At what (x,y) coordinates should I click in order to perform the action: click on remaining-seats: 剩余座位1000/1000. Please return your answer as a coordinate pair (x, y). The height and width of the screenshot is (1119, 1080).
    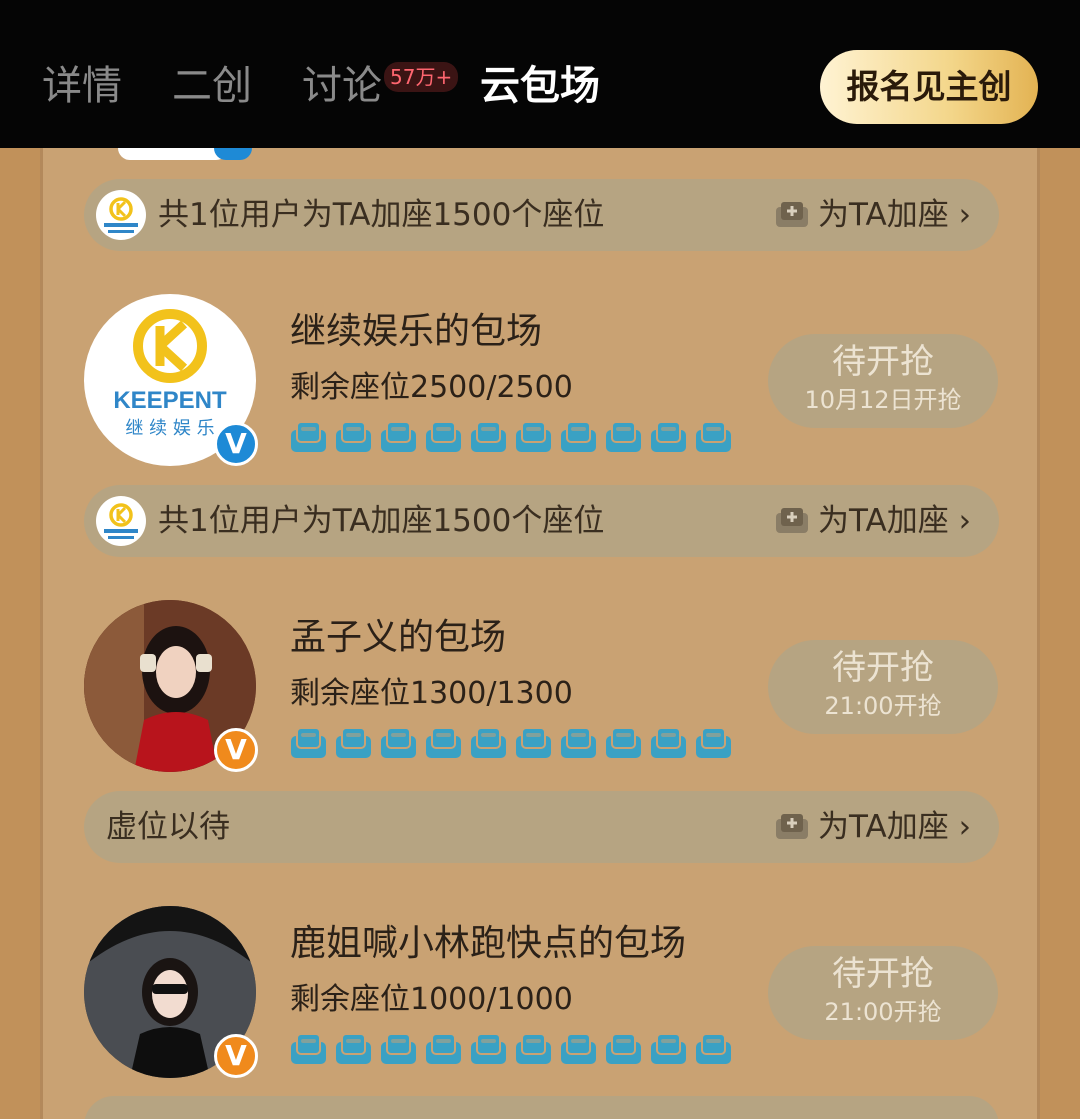
    Looking at the image, I should click on (431, 999).